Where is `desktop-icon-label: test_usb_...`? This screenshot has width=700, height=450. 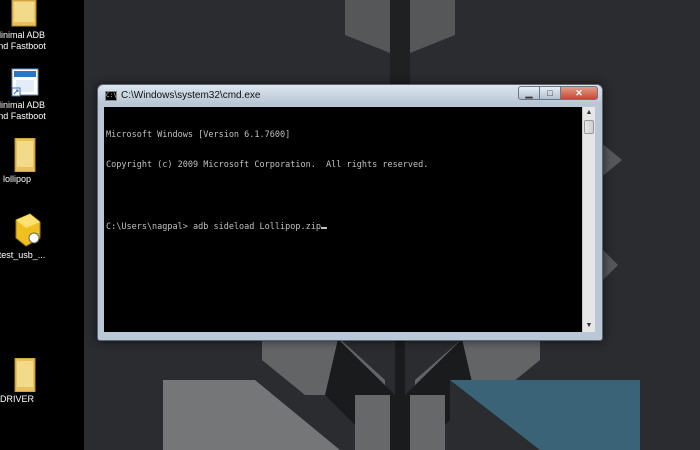
desktop-icon-label: test_usb_... is located at coordinates (23, 255).